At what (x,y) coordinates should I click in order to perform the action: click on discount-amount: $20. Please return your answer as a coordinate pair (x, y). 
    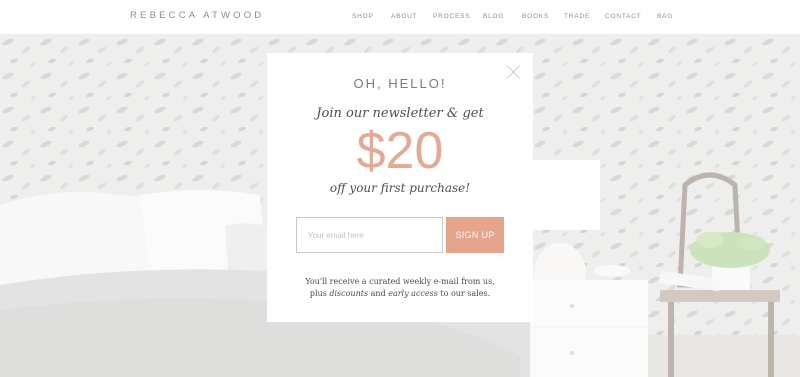
    Looking at the image, I should click on (400, 151).